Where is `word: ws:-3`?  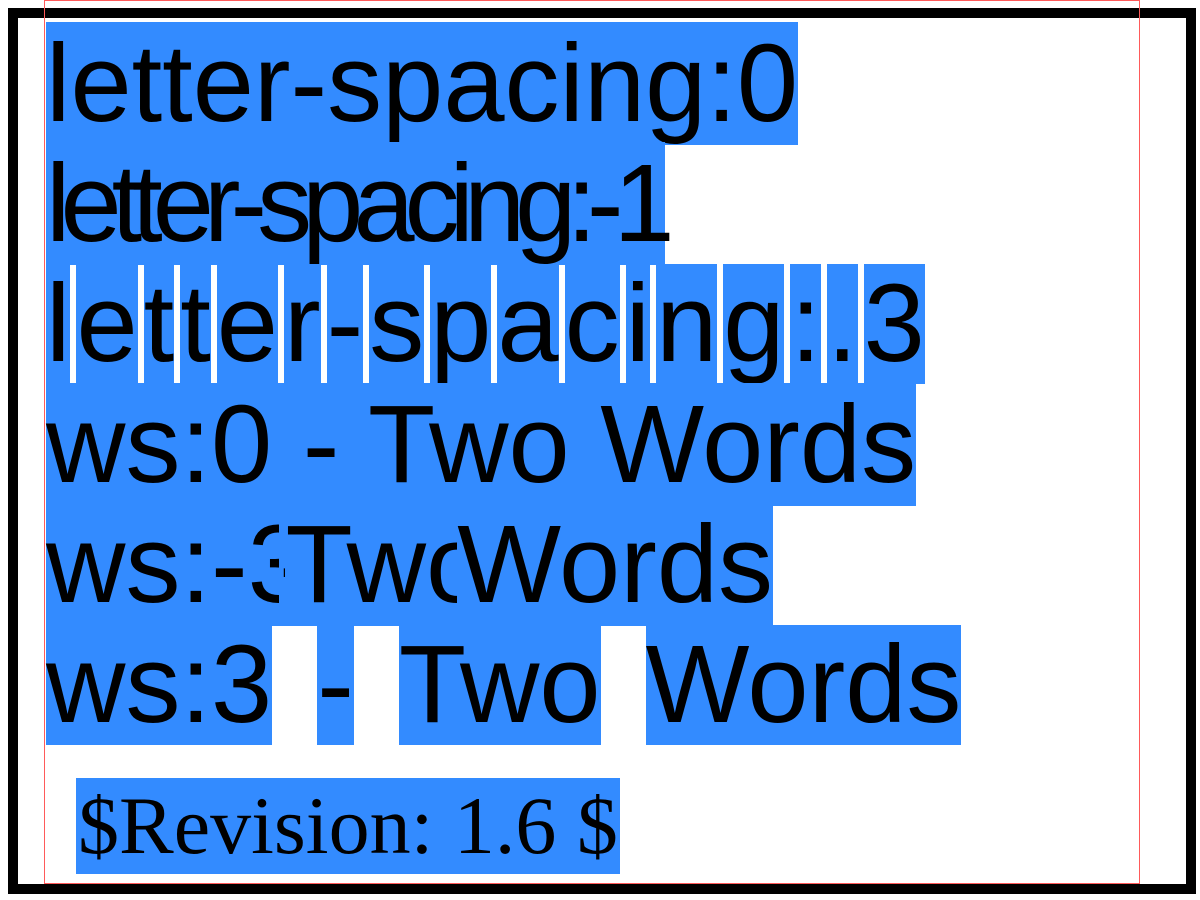
word: ws:-3 is located at coordinates (177, 564).